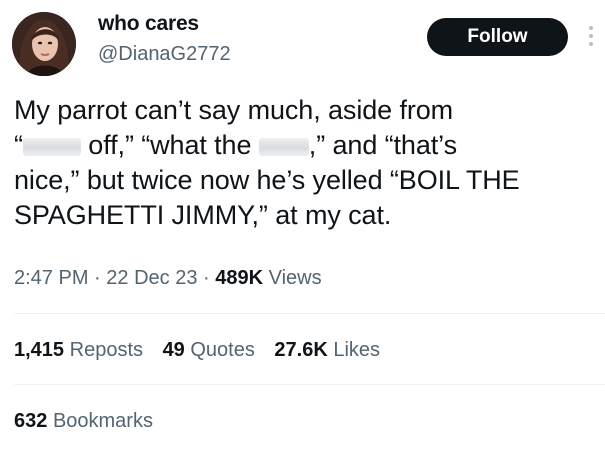  Describe the element at coordinates (292, 278) in the screenshot. I see `views-label: Views` at that location.